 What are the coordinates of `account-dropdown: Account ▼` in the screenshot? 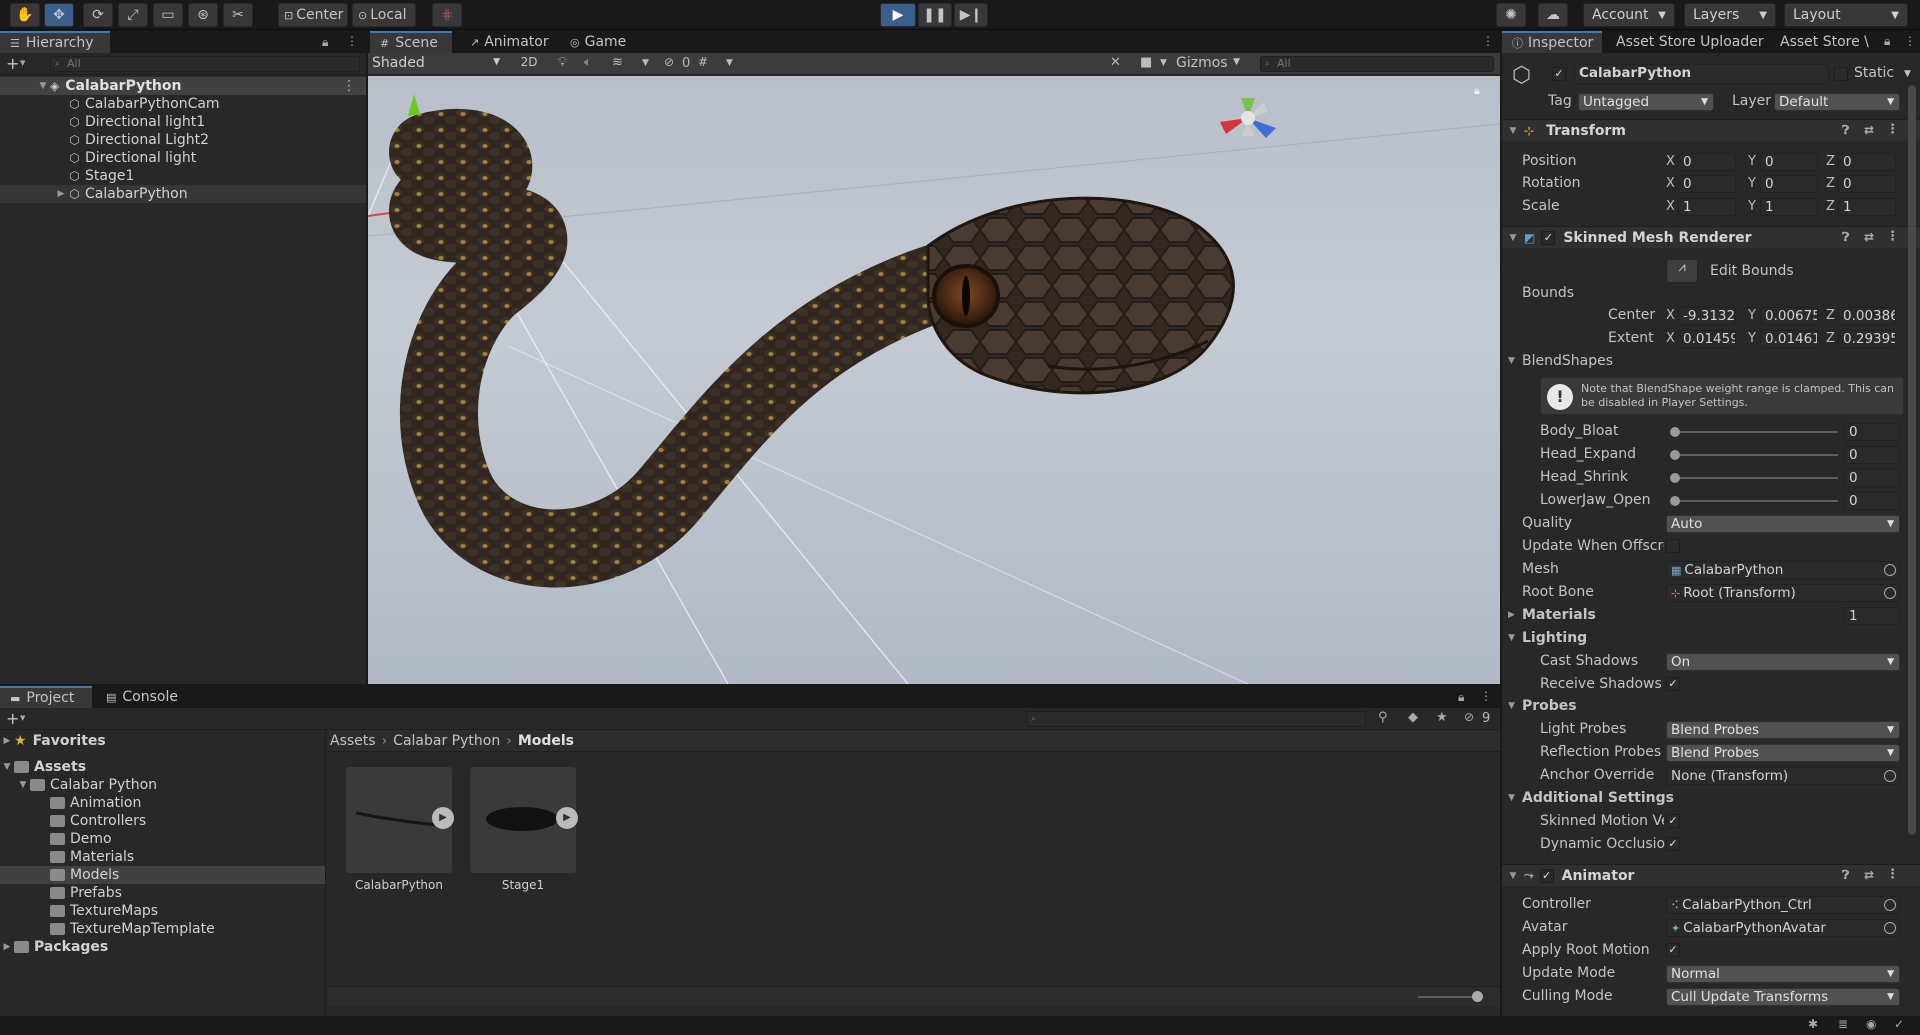 It's located at (1629, 15).